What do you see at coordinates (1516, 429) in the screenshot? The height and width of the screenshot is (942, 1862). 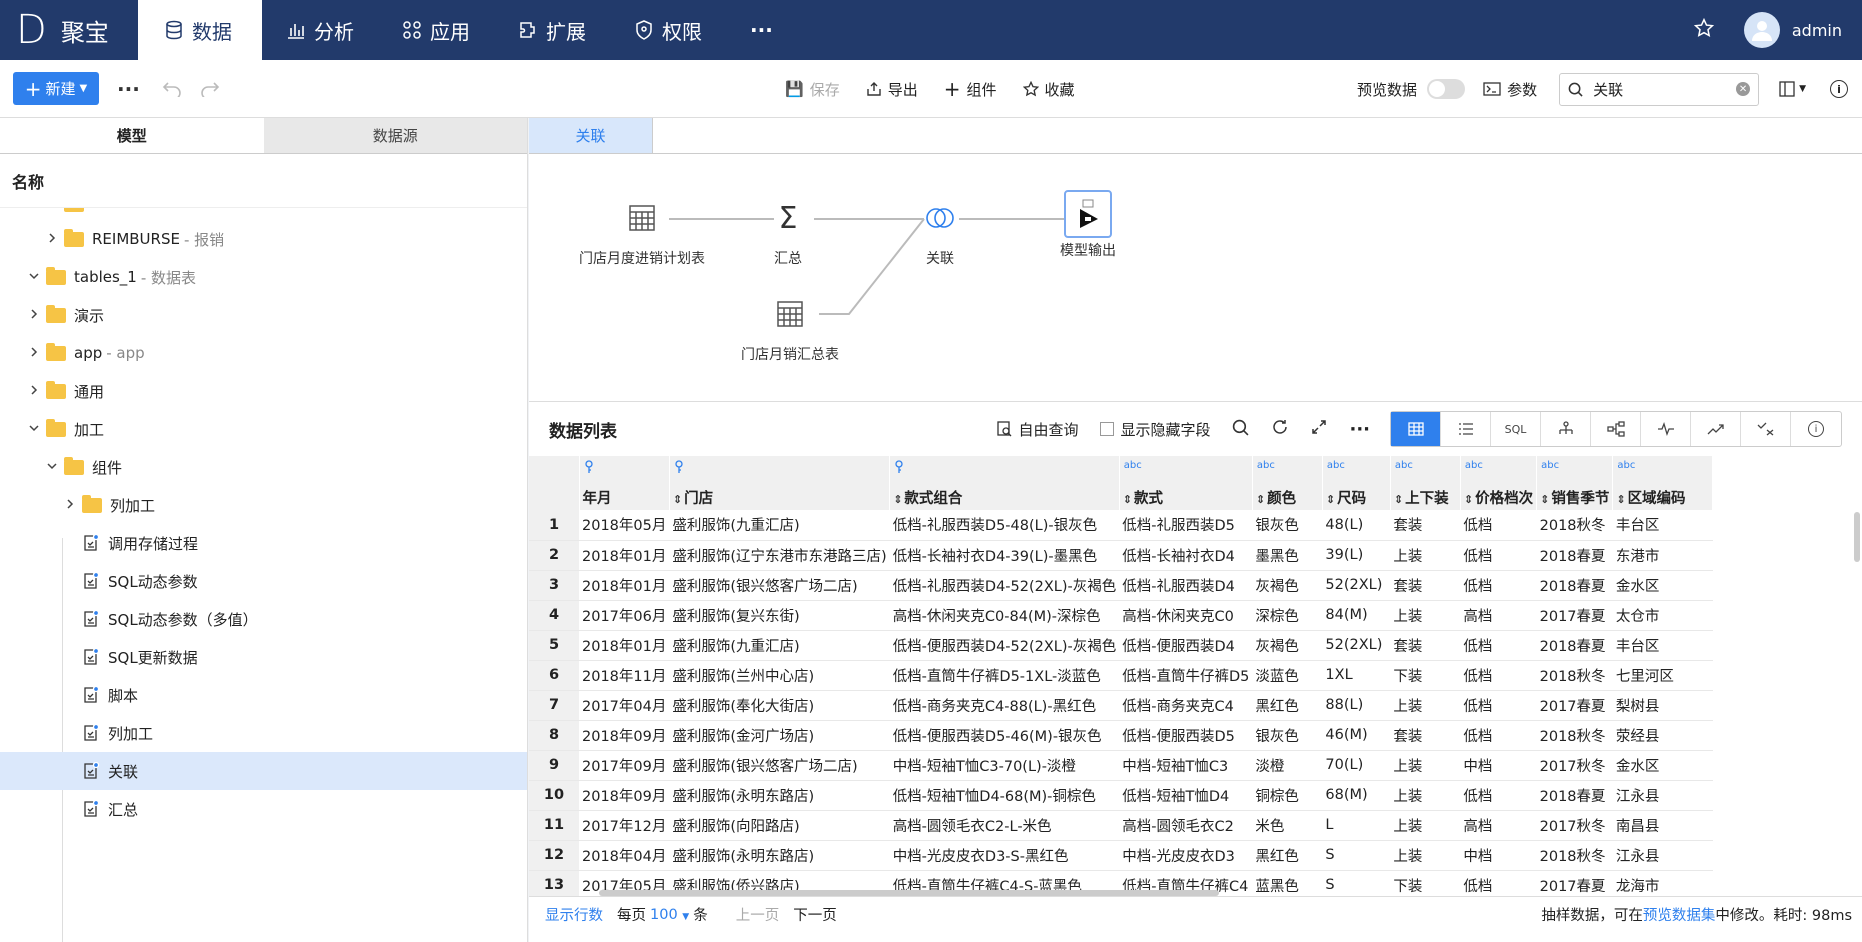 I see `sql-view-icon: SQL` at bounding box center [1516, 429].